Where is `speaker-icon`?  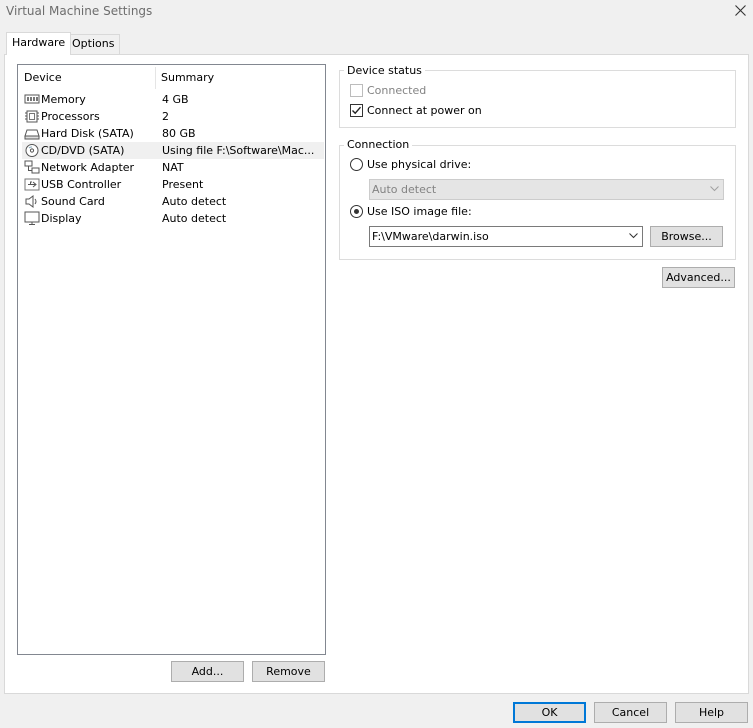 speaker-icon is located at coordinates (32, 201).